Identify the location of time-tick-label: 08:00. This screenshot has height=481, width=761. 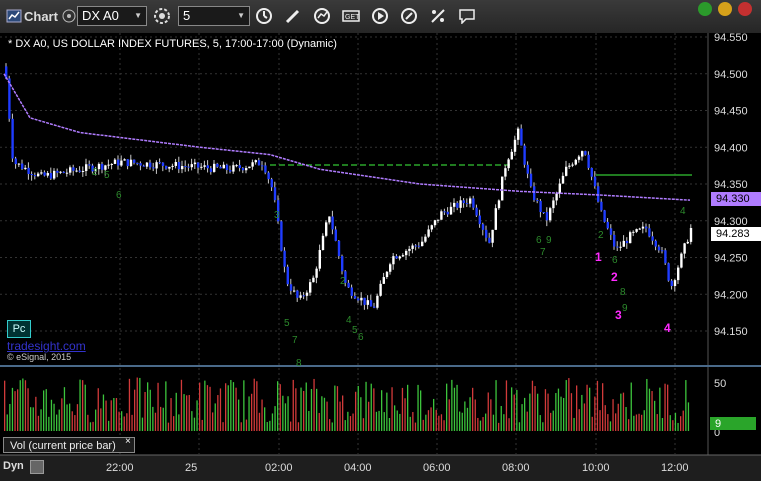
(516, 468).